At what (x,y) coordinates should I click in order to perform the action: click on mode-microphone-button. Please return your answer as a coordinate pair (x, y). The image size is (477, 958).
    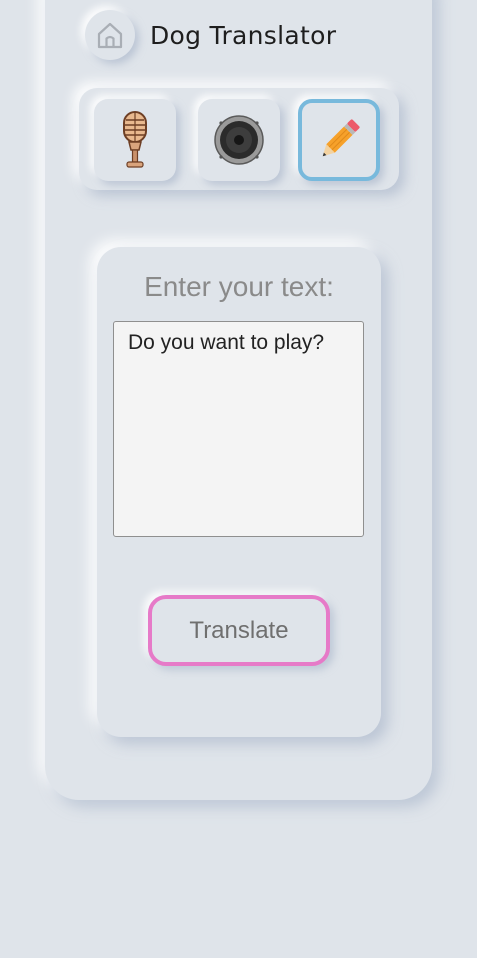
    Looking at the image, I should click on (135, 140).